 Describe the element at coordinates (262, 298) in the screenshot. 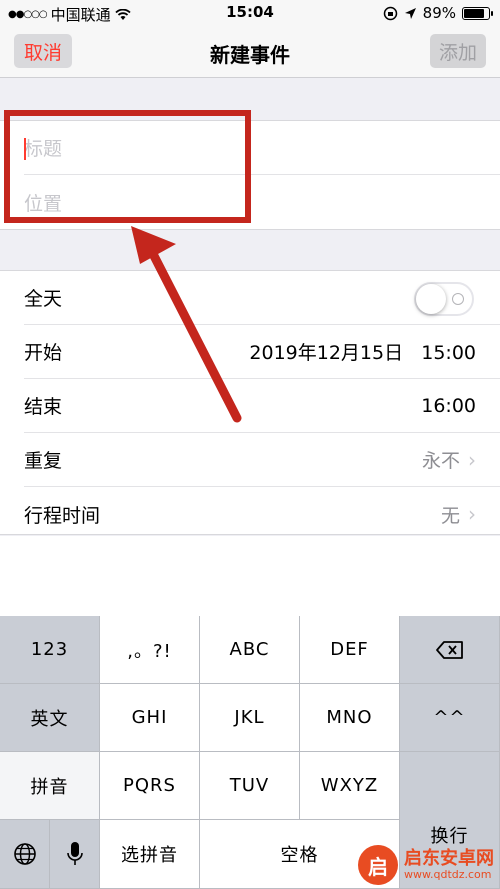

I see `all-day-row: 全天` at that location.